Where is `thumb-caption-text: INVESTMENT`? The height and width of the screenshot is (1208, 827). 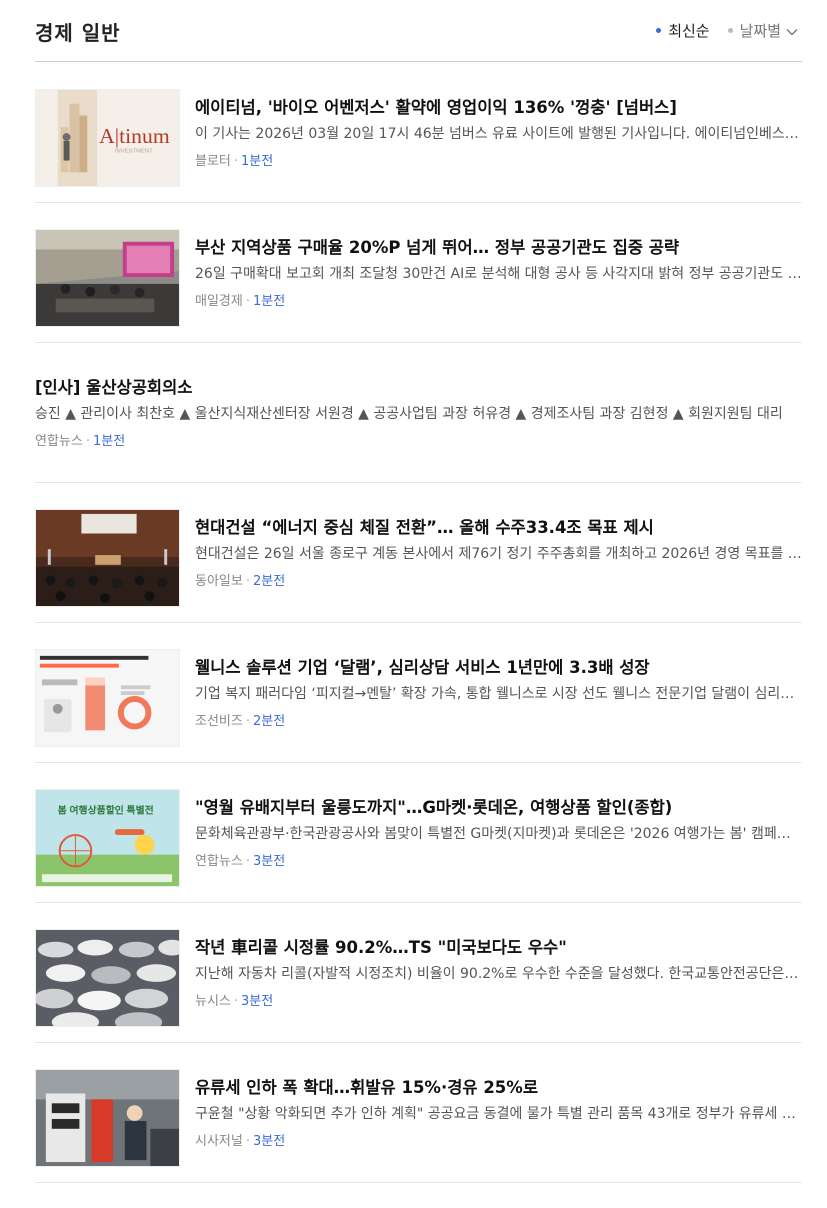
thumb-caption-text: INVESTMENT is located at coordinates (134, 152).